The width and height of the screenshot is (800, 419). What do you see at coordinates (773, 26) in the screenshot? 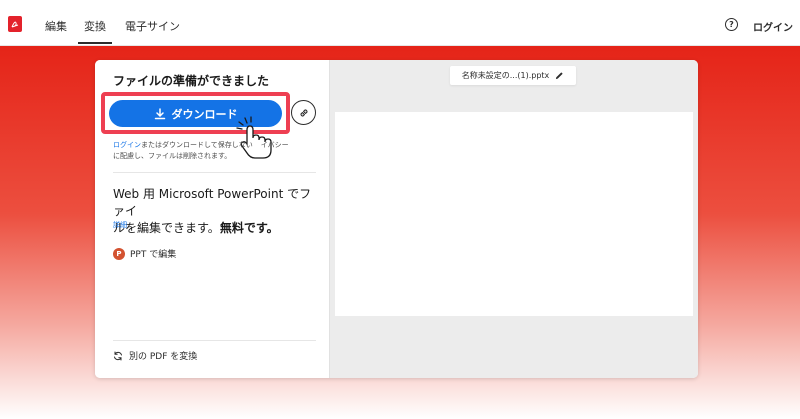
I see `login-button: ログイン` at bounding box center [773, 26].